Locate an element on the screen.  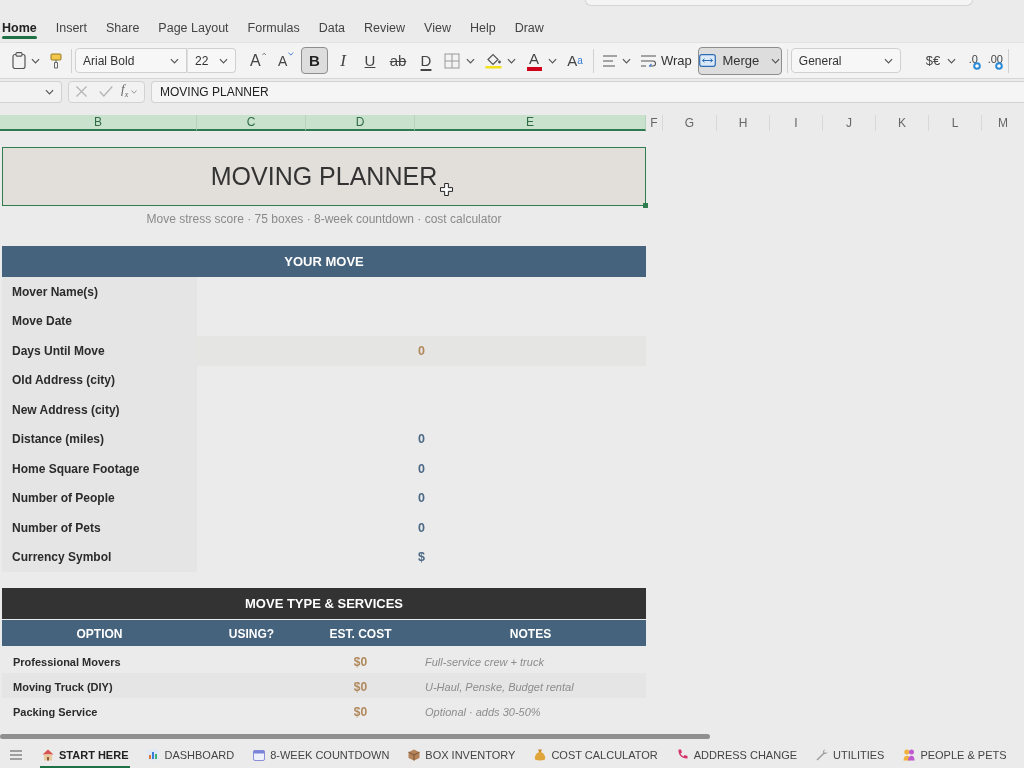
field-label: New Address (city) is located at coordinates (99, 410).